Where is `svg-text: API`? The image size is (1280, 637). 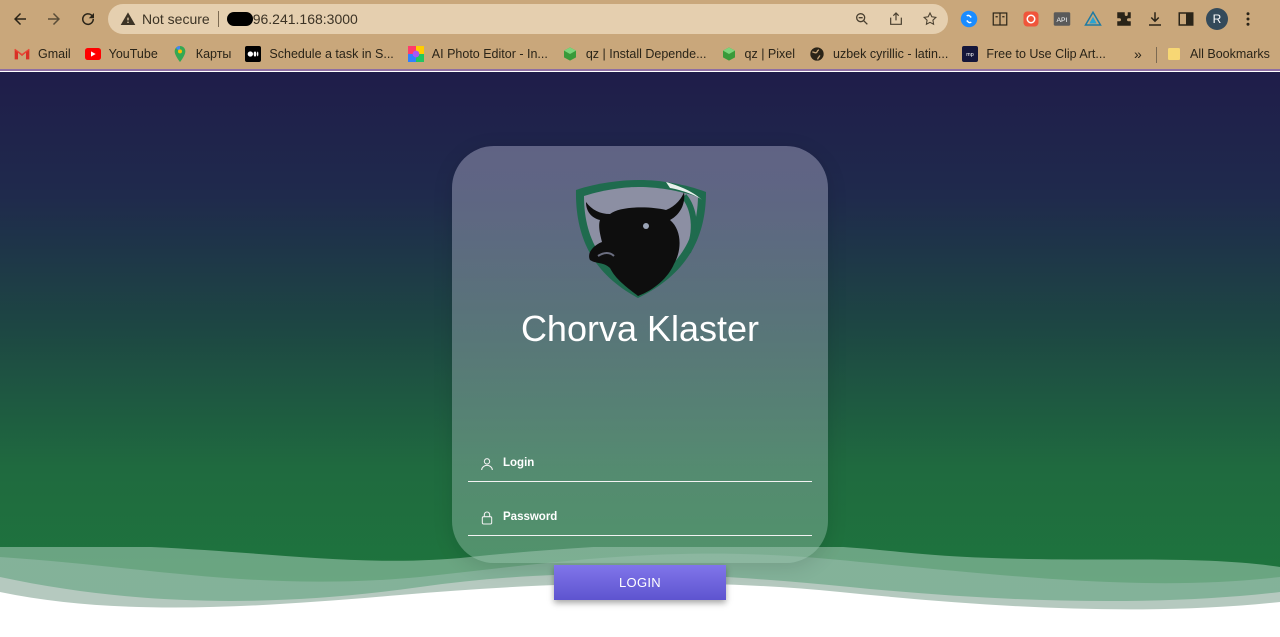
svg-text: API is located at coordinates (1062, 20).